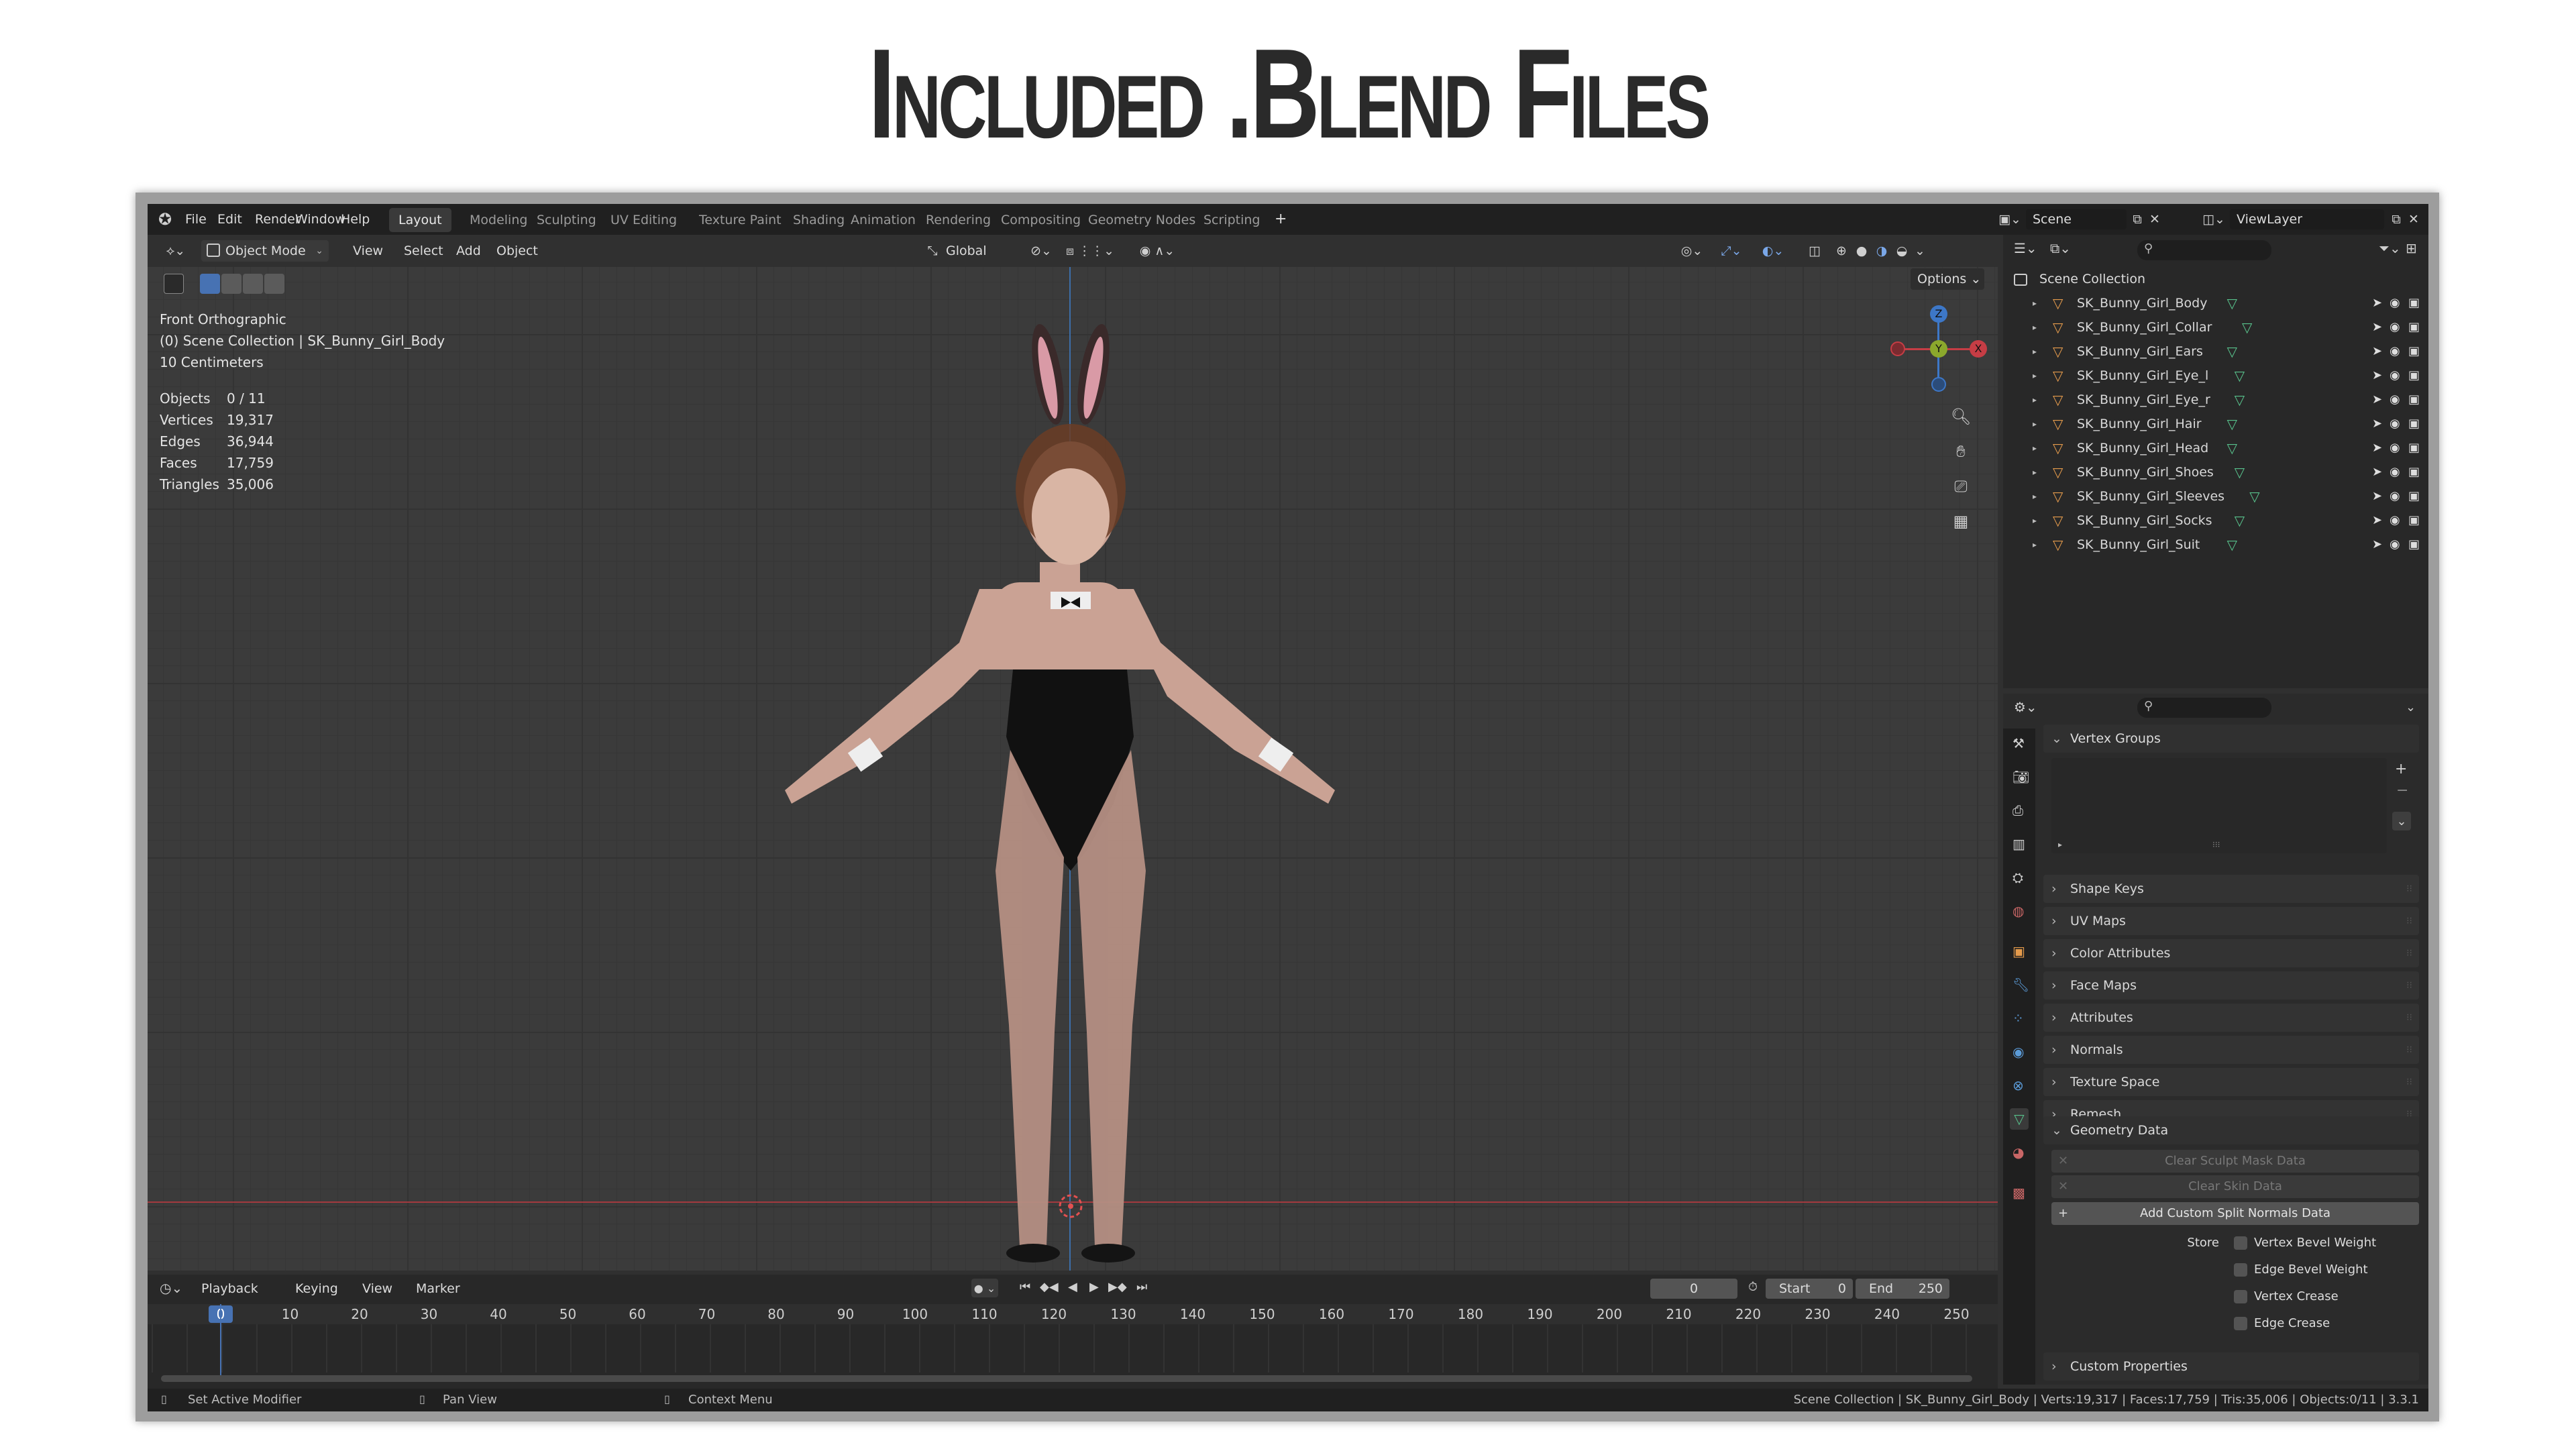  Describe the element at coordinates (2020, 985) in the screenshot. I see `modifier-tab-icon: 🔧︎` at that location.